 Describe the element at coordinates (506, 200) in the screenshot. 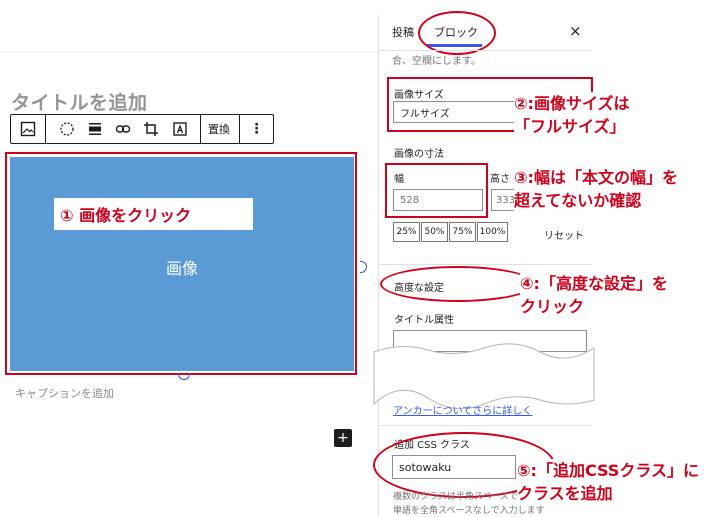

I see `height-value: 333` at that location.